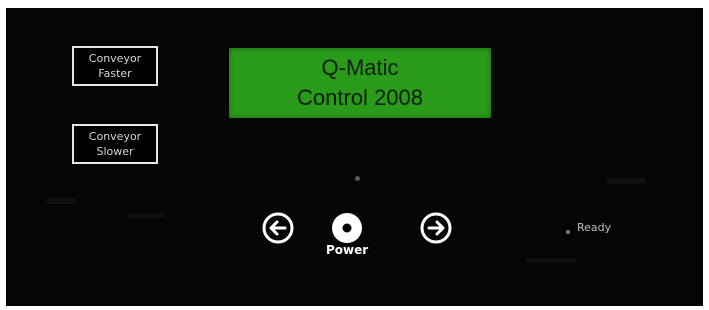  Describe the element at coordinates (568, 232) in the screenshot. I see `ready-indicator-led` at that location.